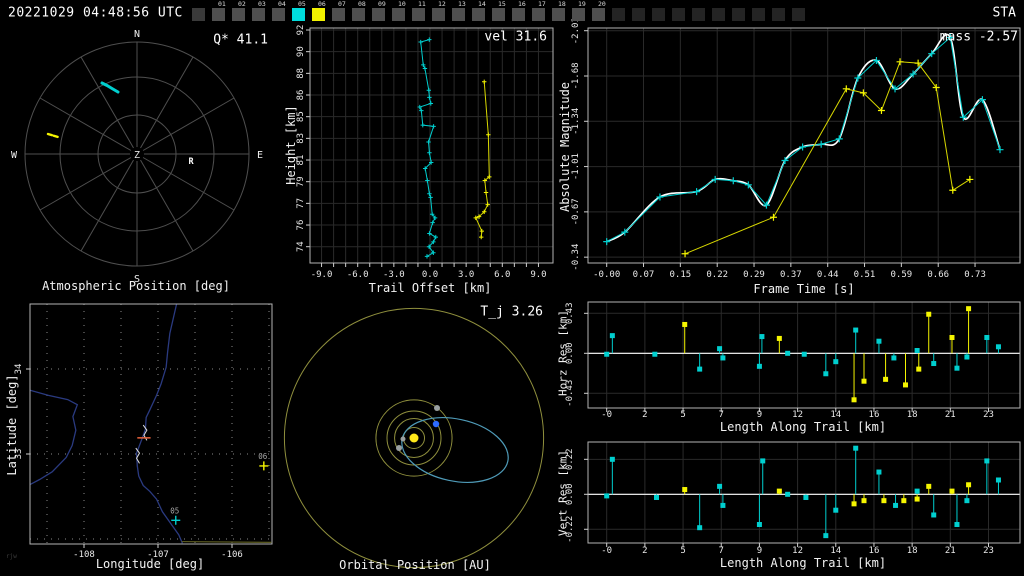 The width and height of the screenshot is (1024, 576). What do you see at coordinates (865, 275) in the screenshot?
I see `svg-text: 0.51` at bounding box center [865, 275].